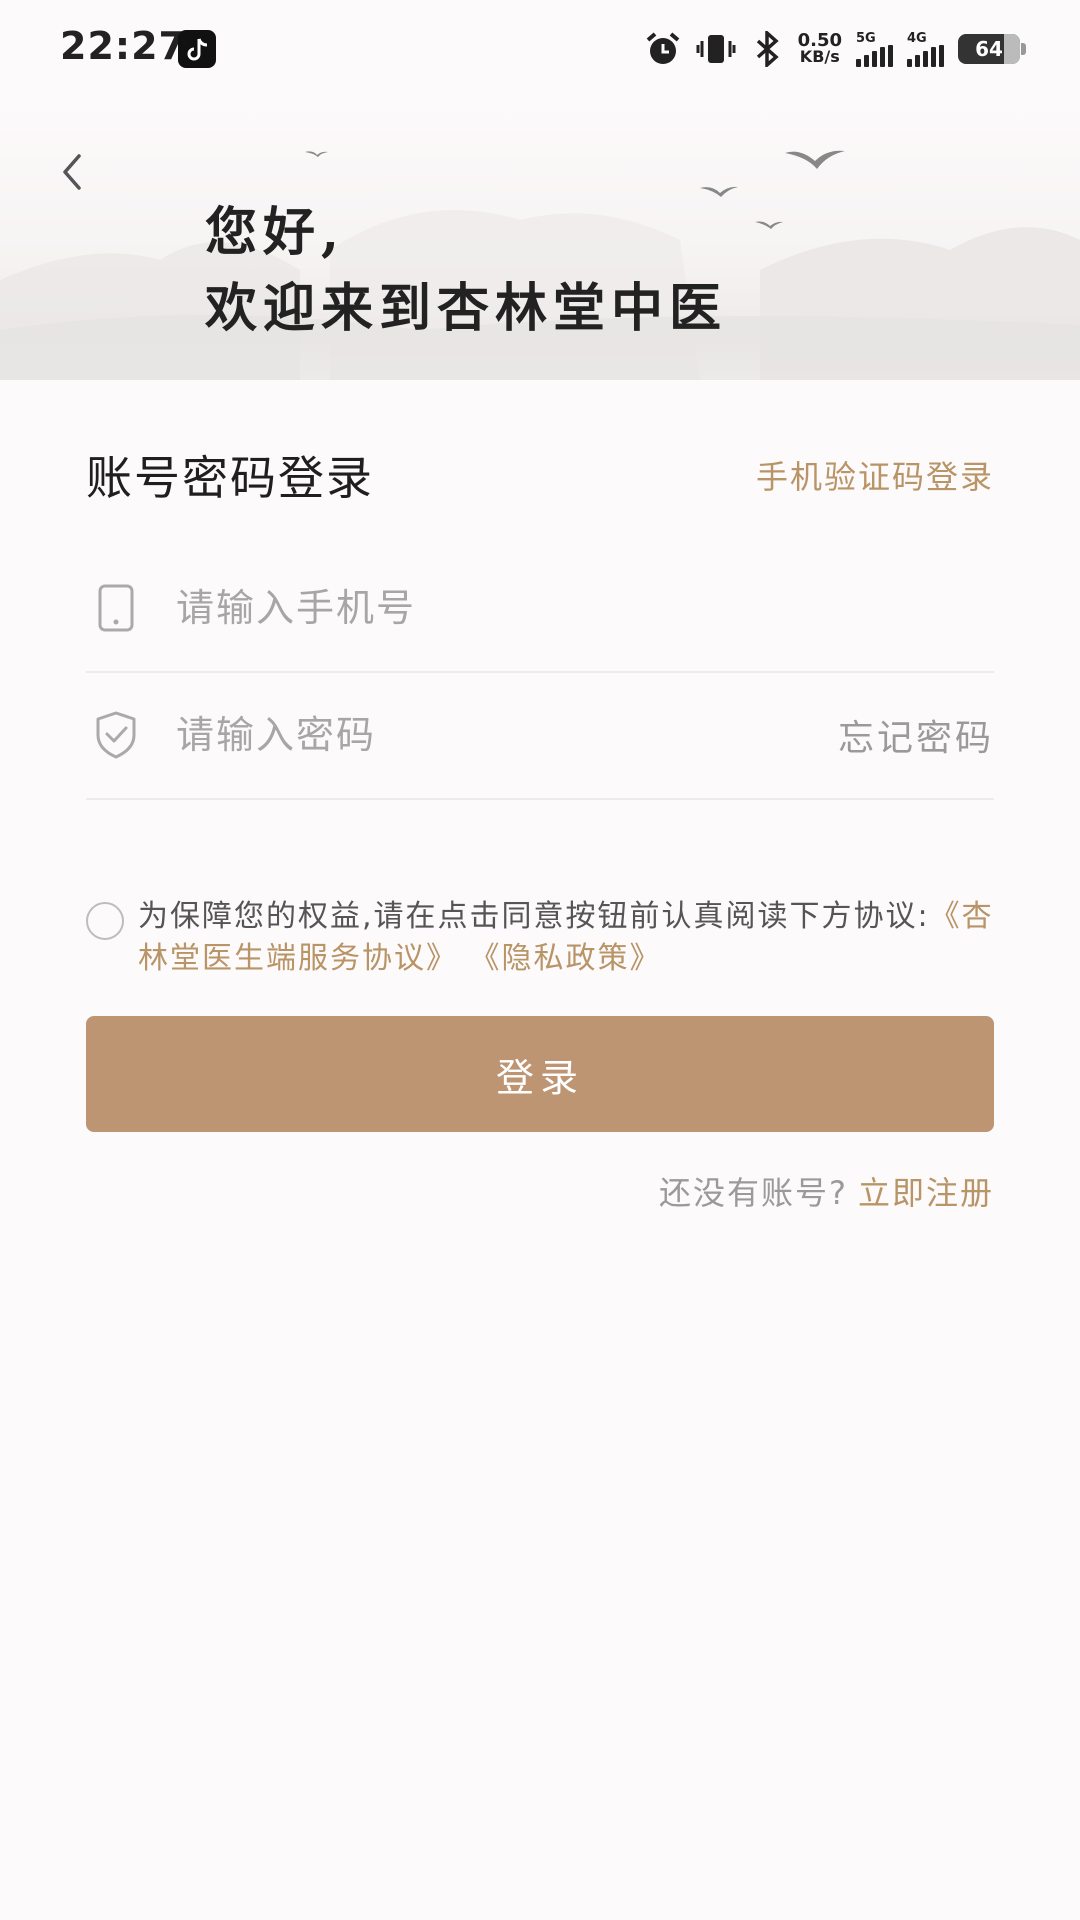 The image size is (1080, 1920). Describe the element at coordinates (916, 735) in the screenshot. I see `forgot-password-link: 忘记密码` at that location.